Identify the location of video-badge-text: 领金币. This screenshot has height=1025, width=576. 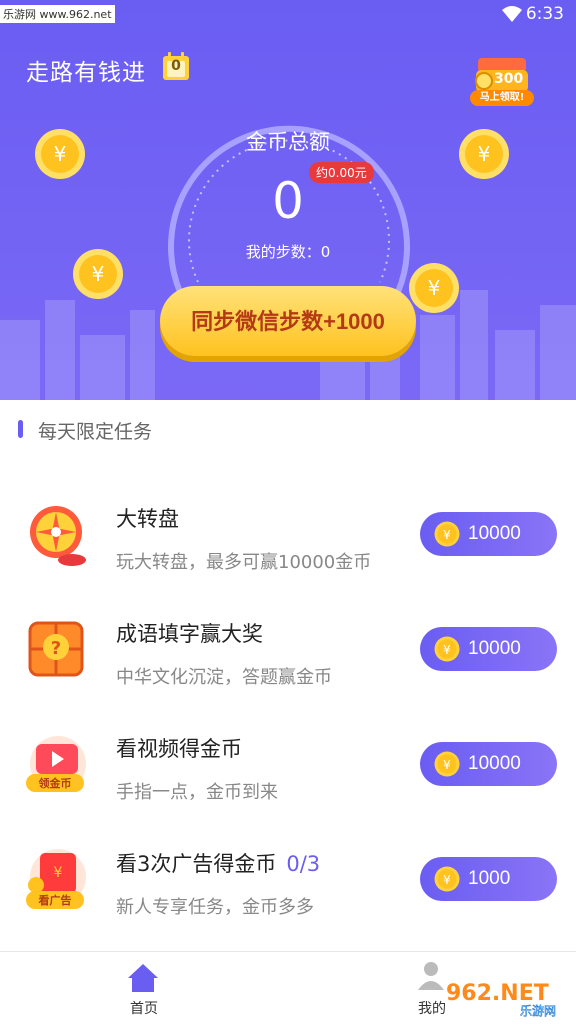
(55, 783).